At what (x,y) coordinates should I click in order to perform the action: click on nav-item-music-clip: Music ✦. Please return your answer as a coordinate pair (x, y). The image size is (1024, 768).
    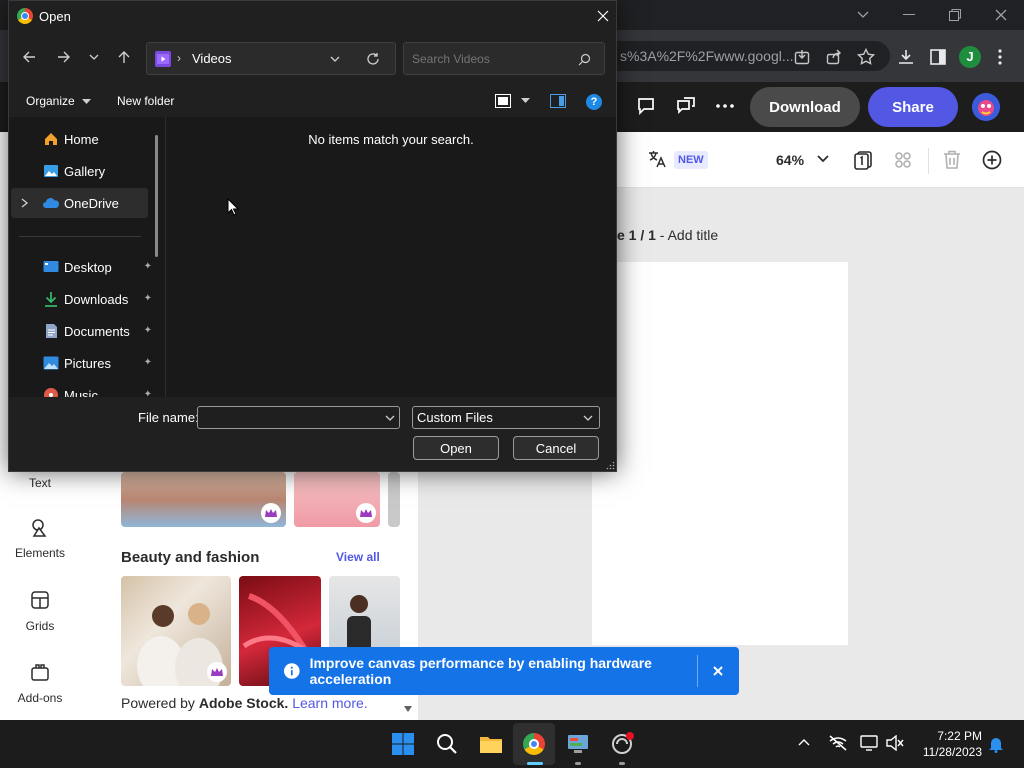
    Looking at the image, I should click on (87, 389).